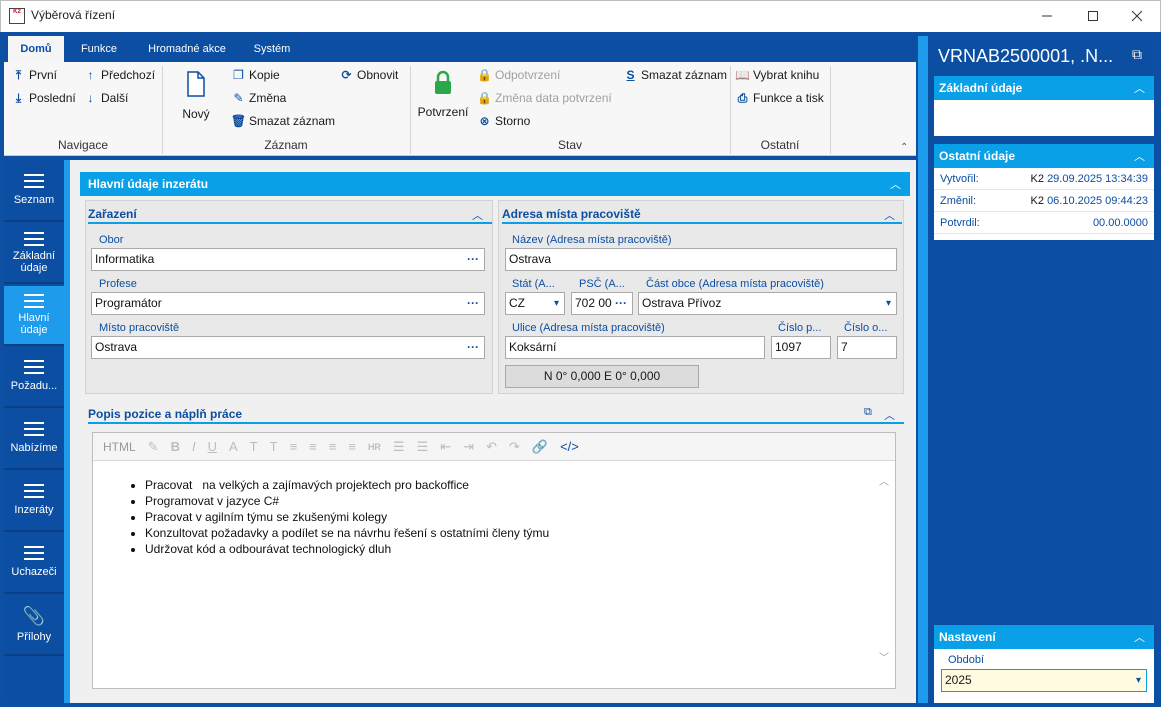  What do you see at coordinates (34, 239) in the screenshot?
I see `list-icon` at bounding box center [34, 239].